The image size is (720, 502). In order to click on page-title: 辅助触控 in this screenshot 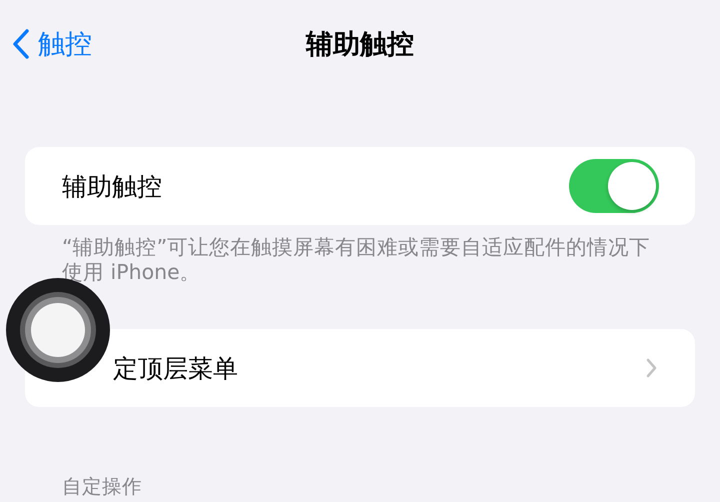, I will do `click(360, 45)`.